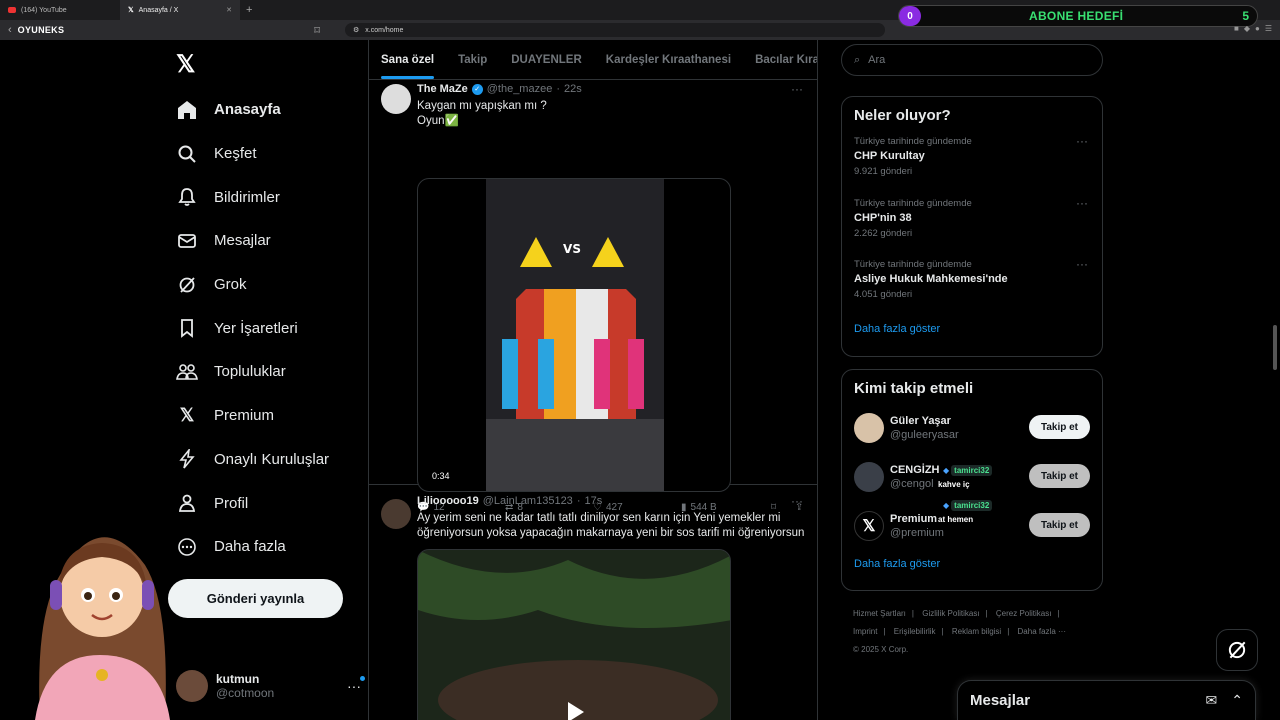 This screenshot has width=1280, height=720. Describe the element at coordinates (252, 110) in the screenshot. I see `nav-item-home: Anasayfa` at that location.